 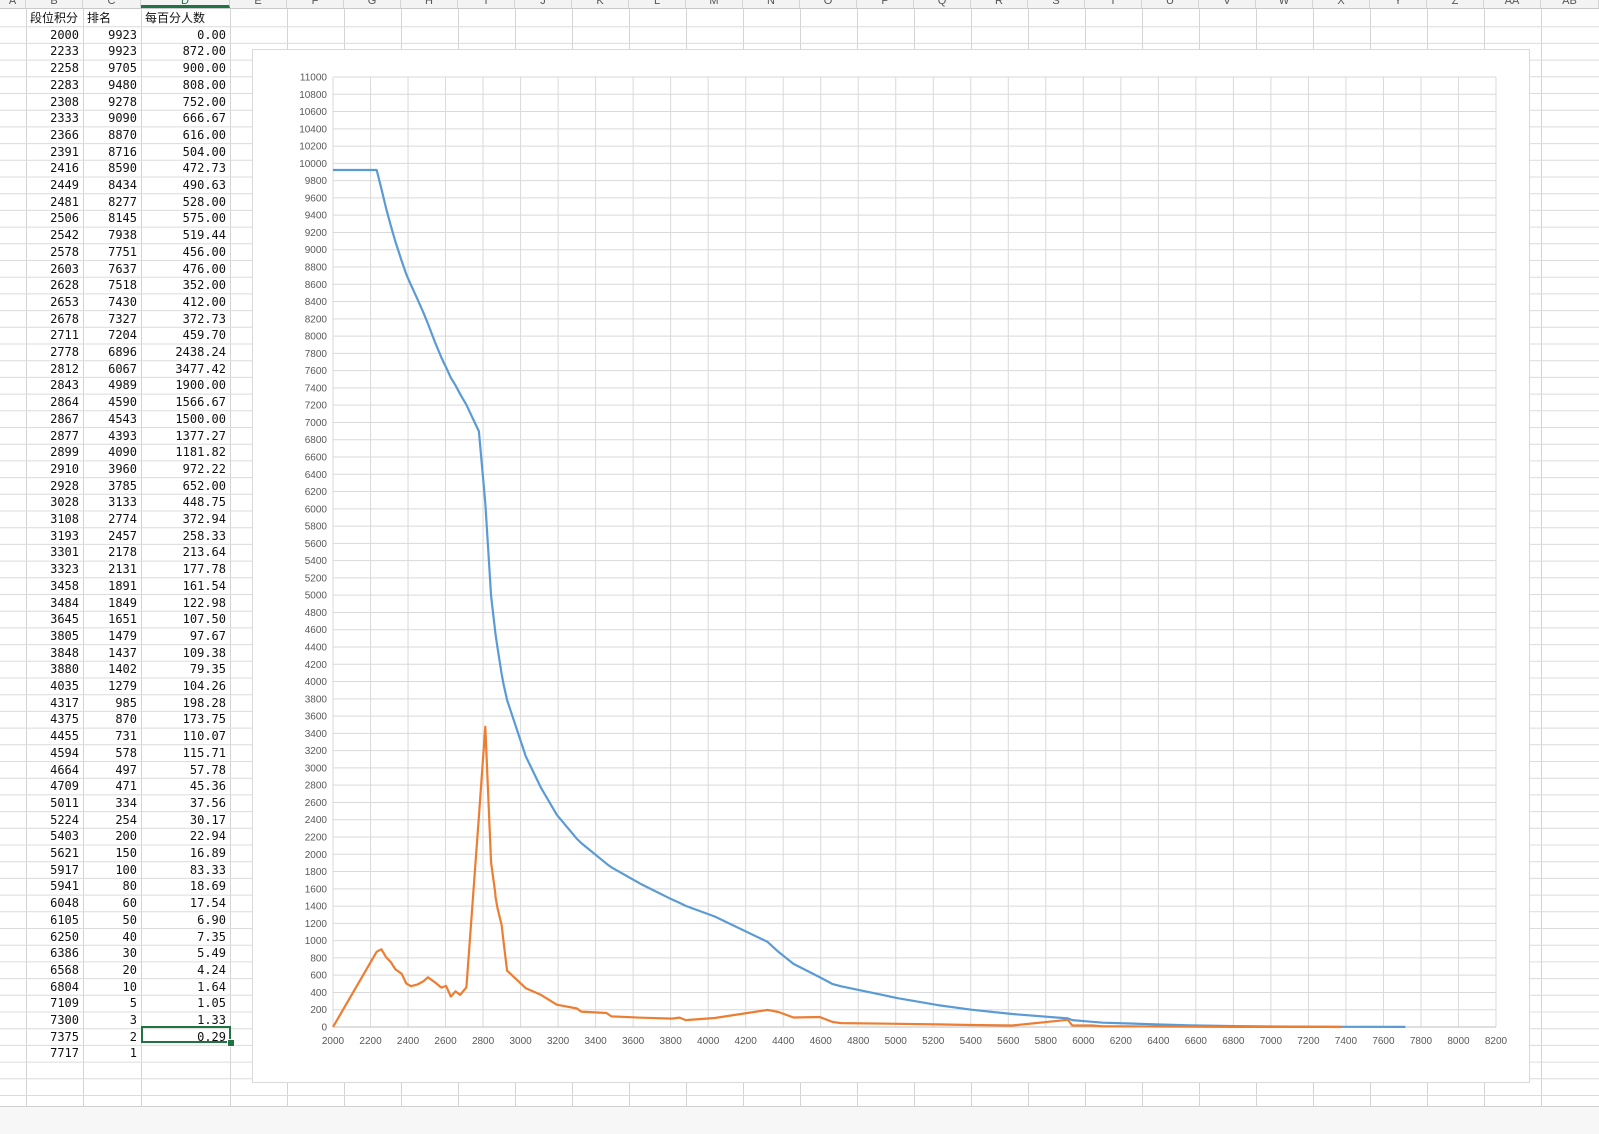 I want to click on column-header-aa: AA, so click(x=1512, y=4).